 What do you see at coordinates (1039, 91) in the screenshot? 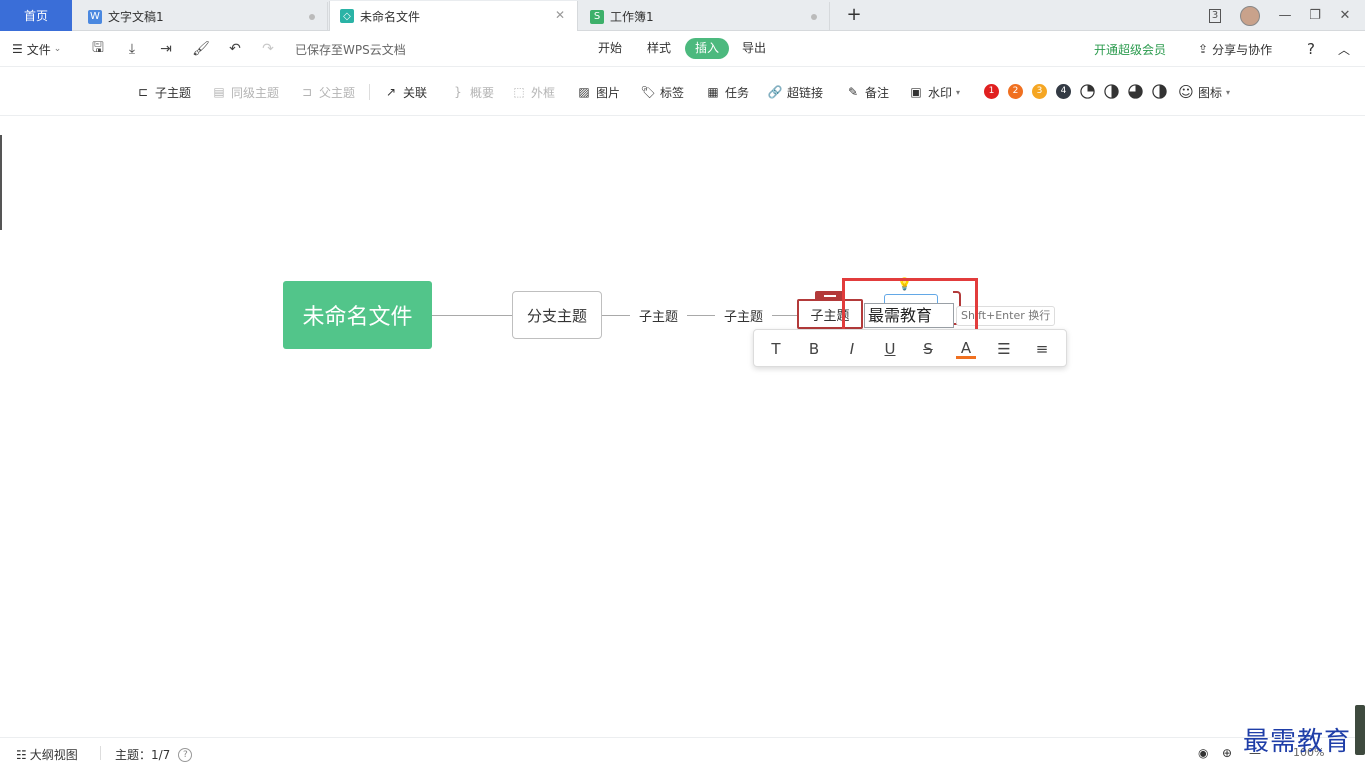
I see `priority-3-icon: 3` at bounding box center [1039, 91].